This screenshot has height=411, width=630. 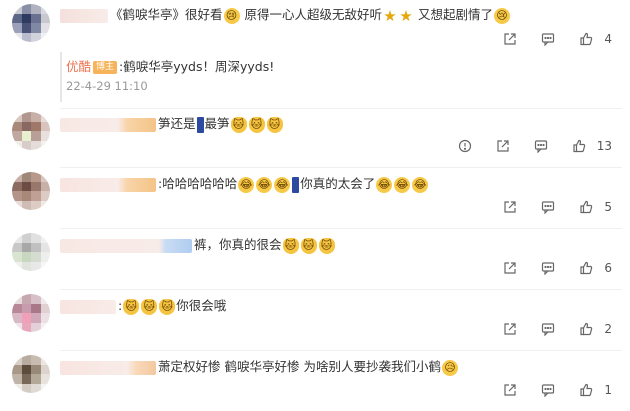 I want to click on comment-item: 萧定权好惨 鹤唳华亭好惨 为啥别人要抄袭我们小鹤 😥 1, so click(x=315, y=383).